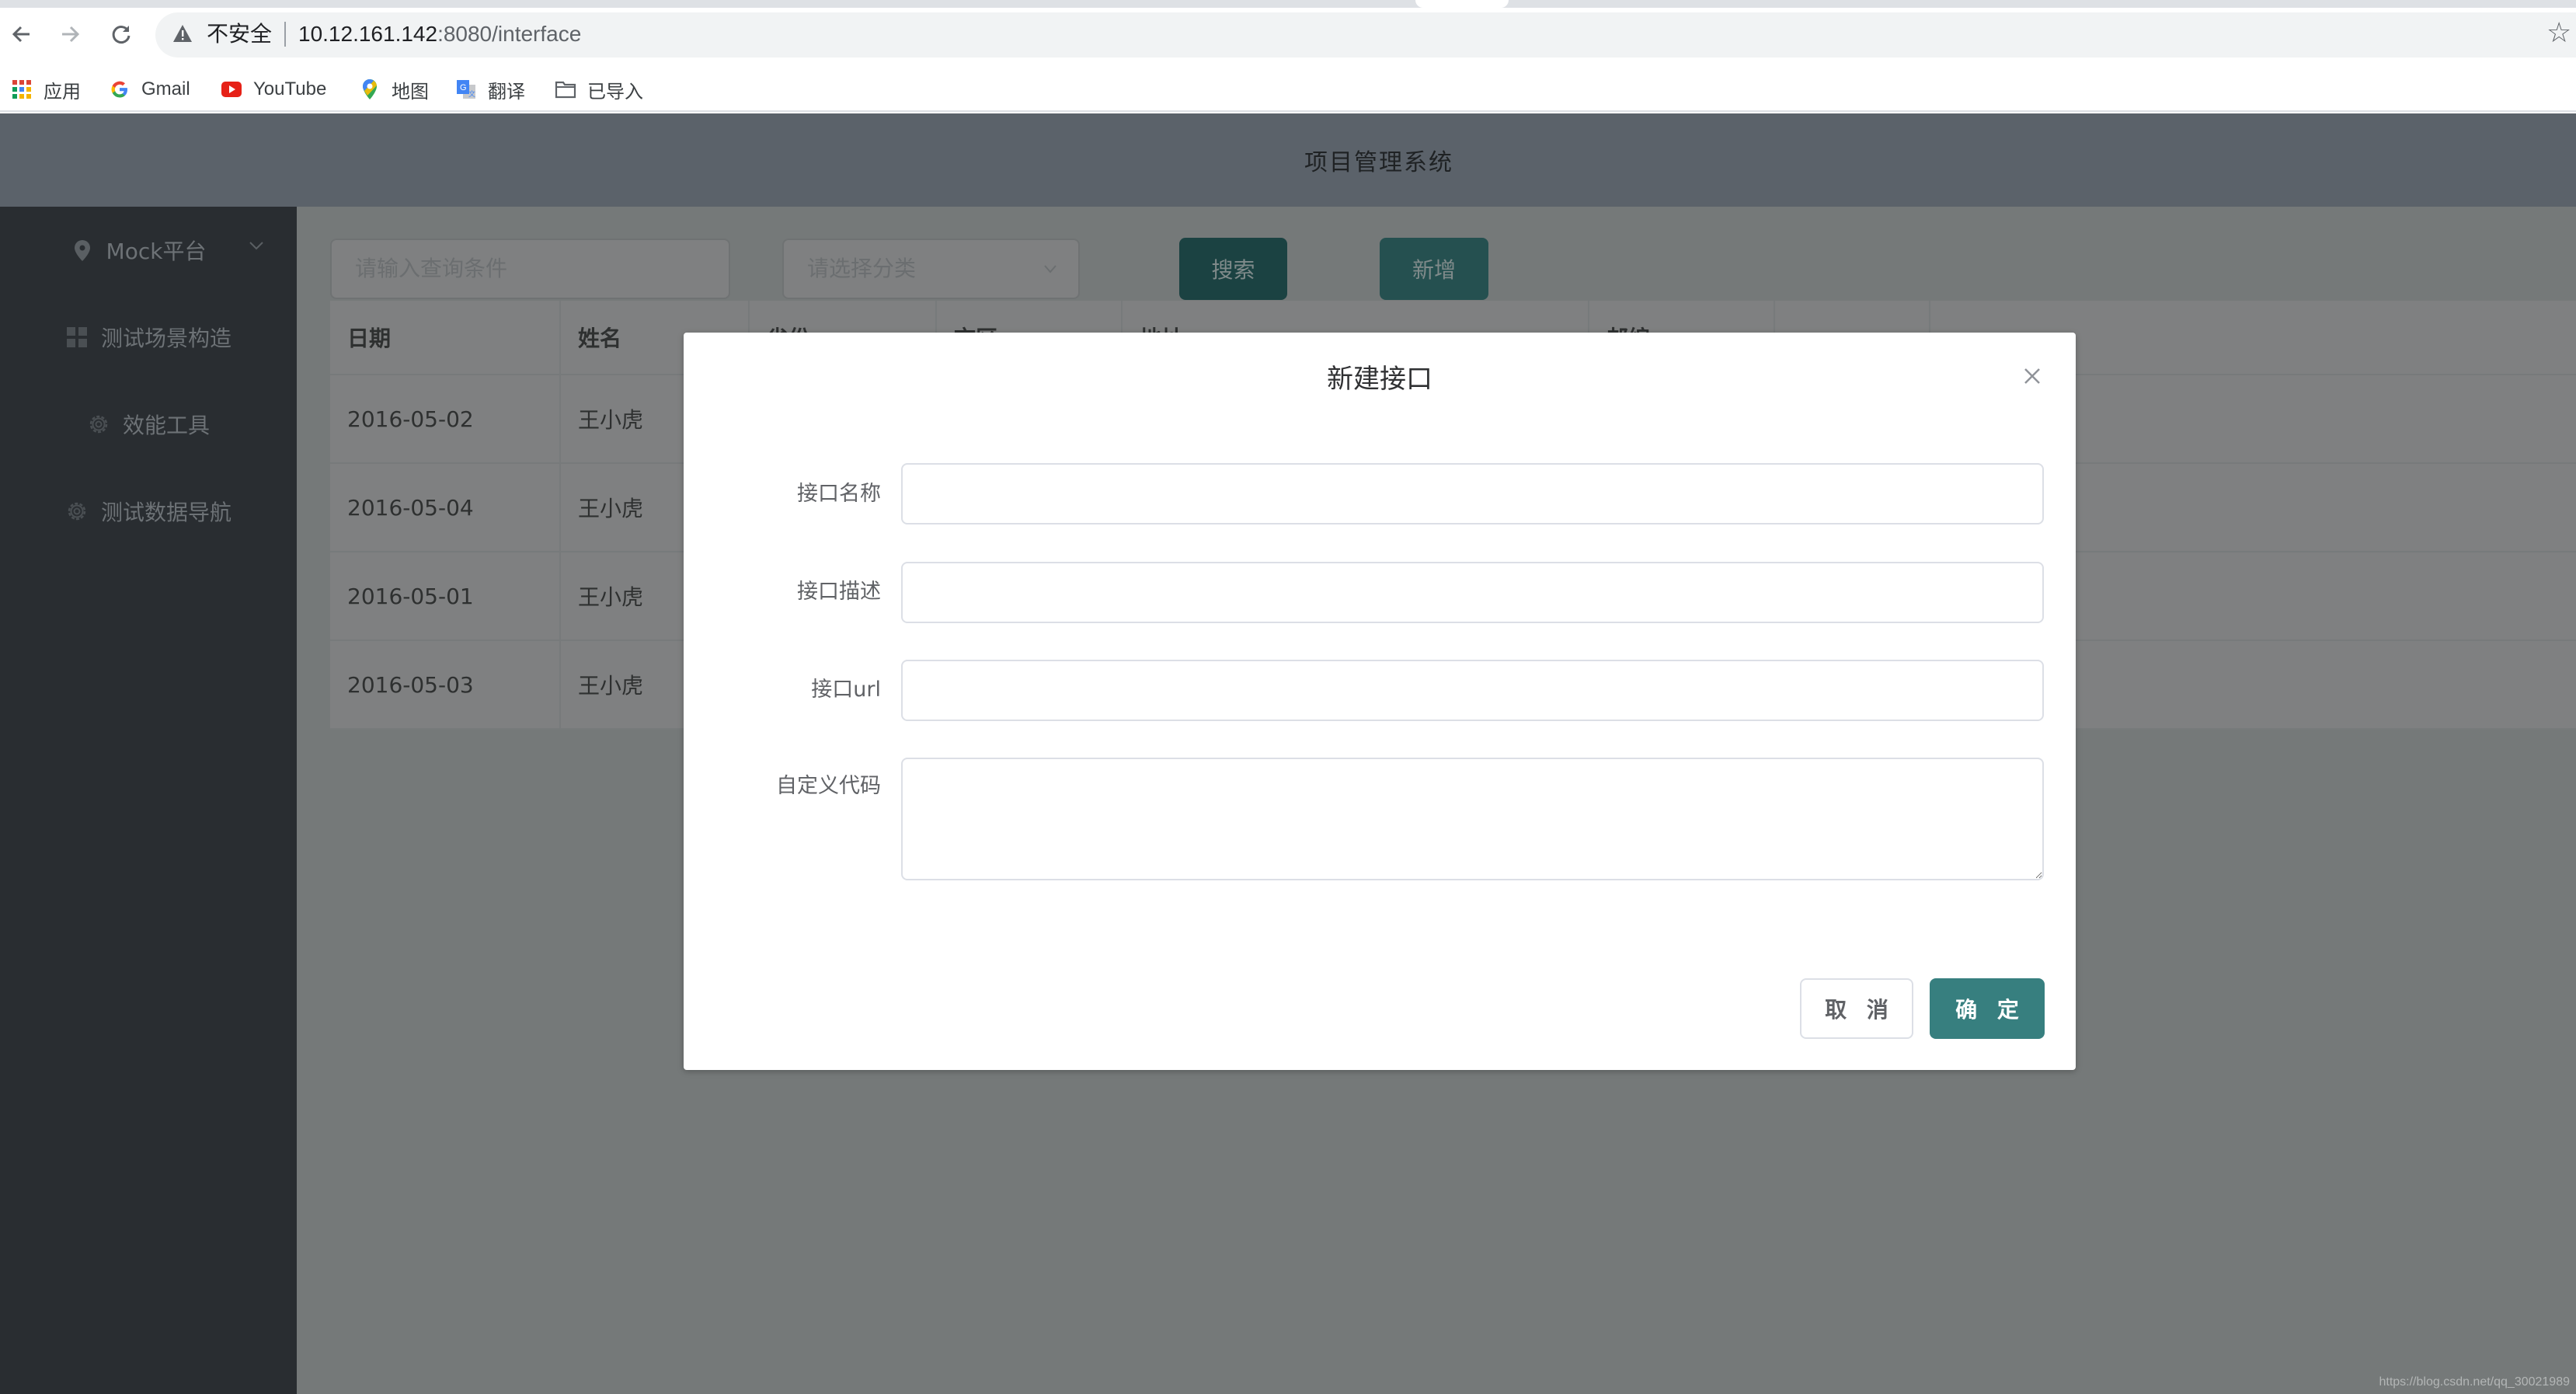 This screenshot has width=2576, height=1394. I want to click on category-select: 请选择分类, so click(931, 269).